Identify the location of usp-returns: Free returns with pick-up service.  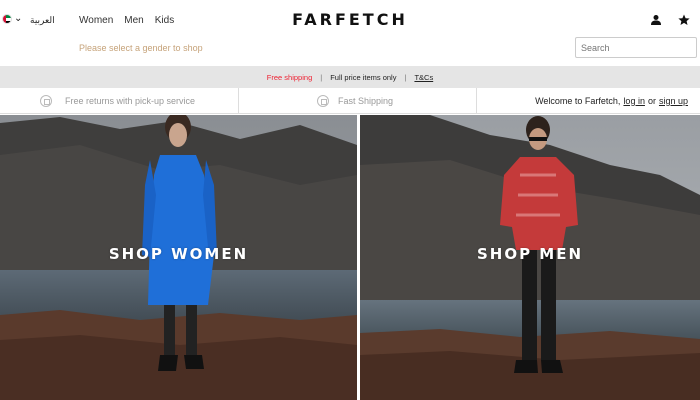
(119, 100).